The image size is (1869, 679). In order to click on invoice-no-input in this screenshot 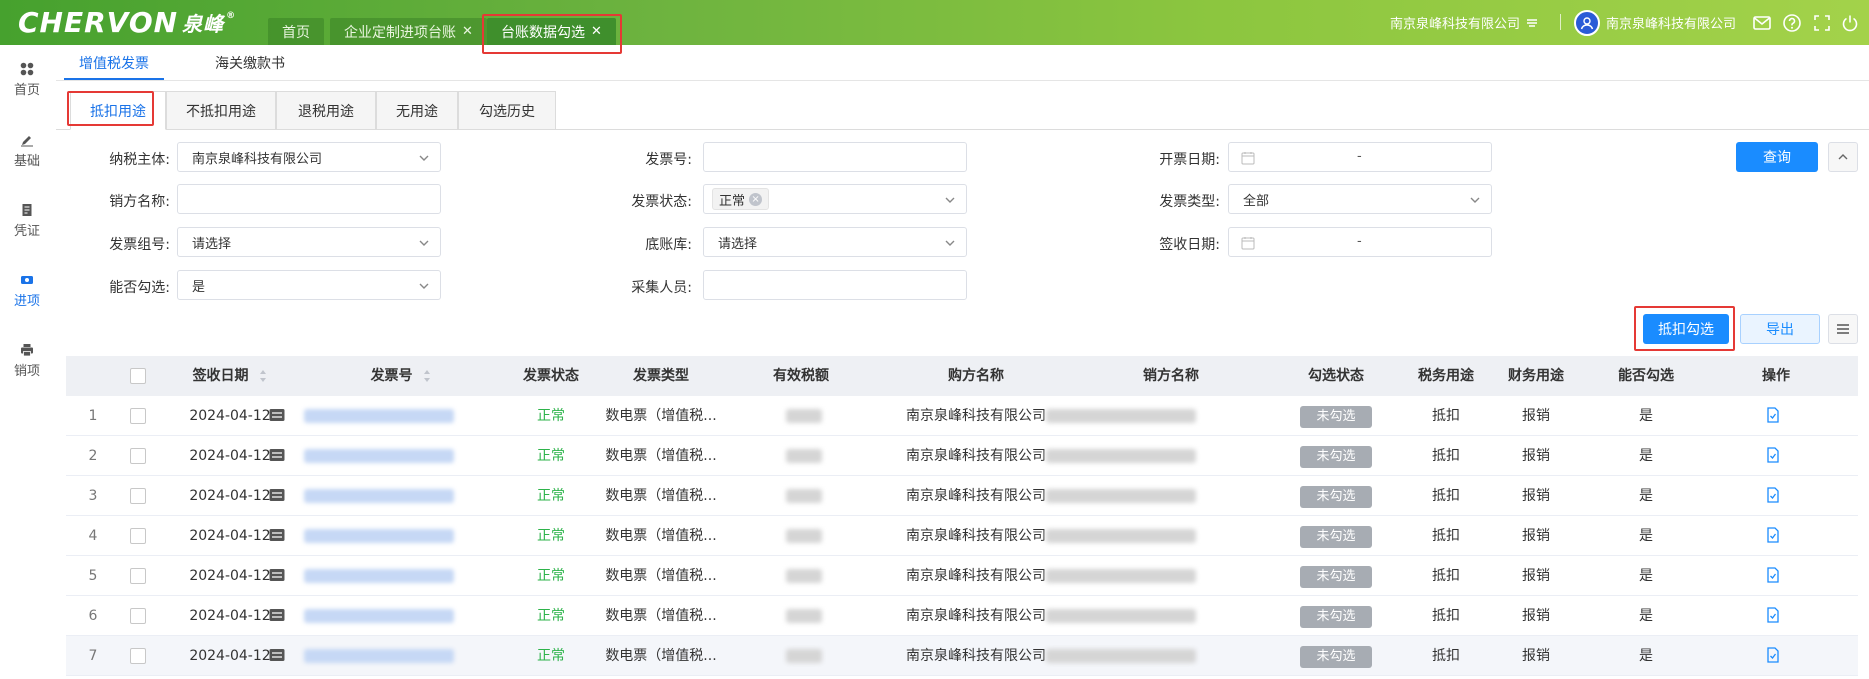, I will do `click(835, 157)`.